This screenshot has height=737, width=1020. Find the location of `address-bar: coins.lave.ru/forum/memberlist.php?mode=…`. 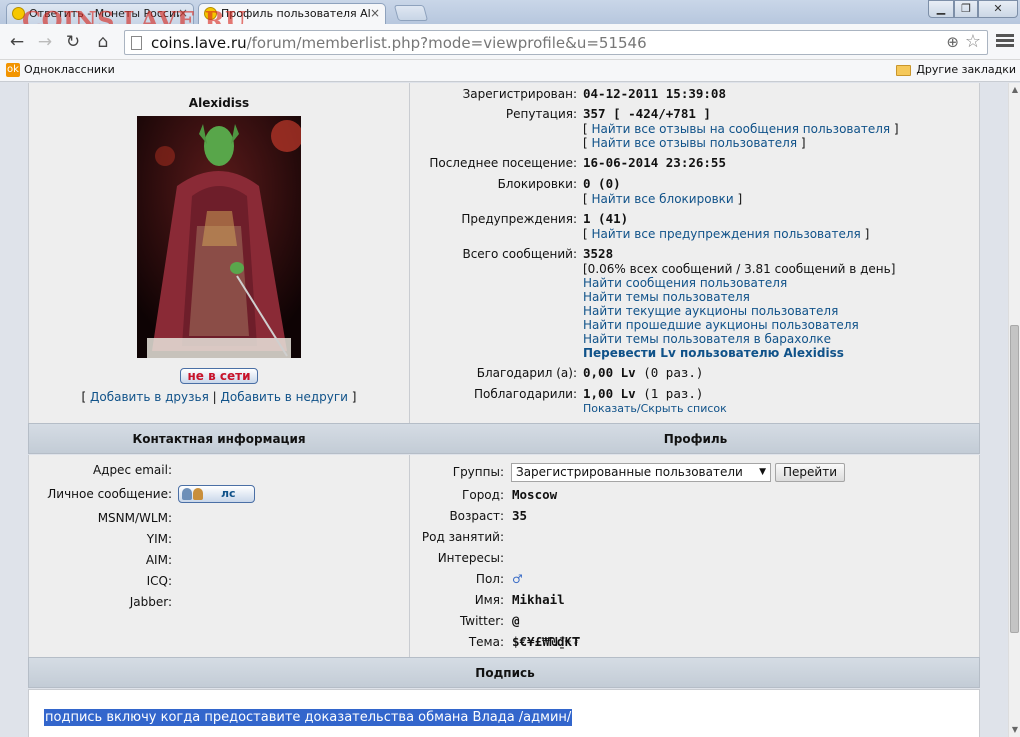

address-bar: coins.lave.ru/forum/memberlist.php?mode=… is located at coordinates (556, 42).